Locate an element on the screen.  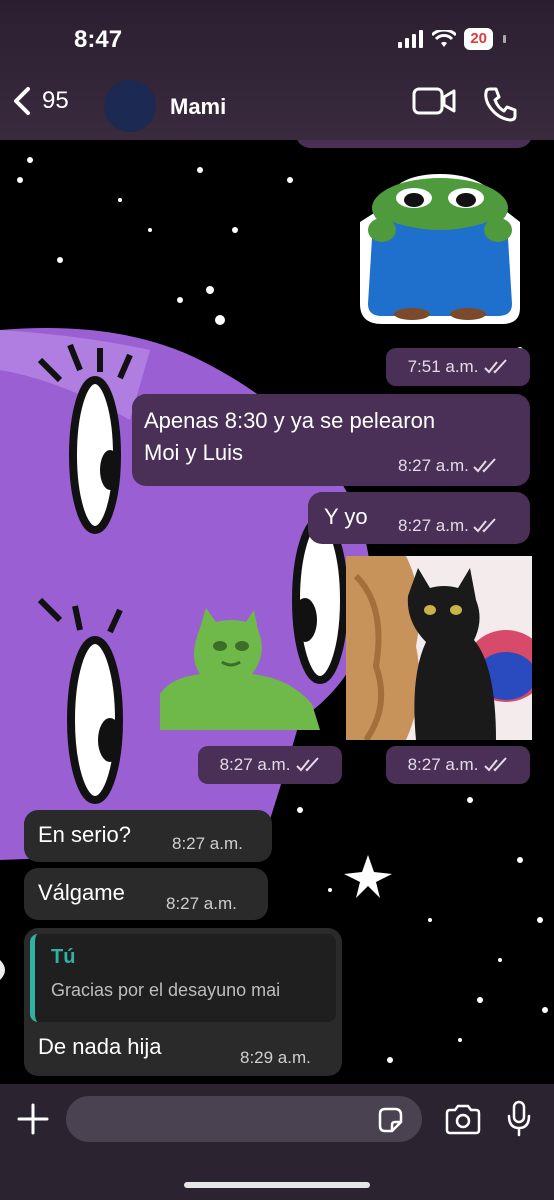
status-icons: 20 is located at coordinates (452, 39).